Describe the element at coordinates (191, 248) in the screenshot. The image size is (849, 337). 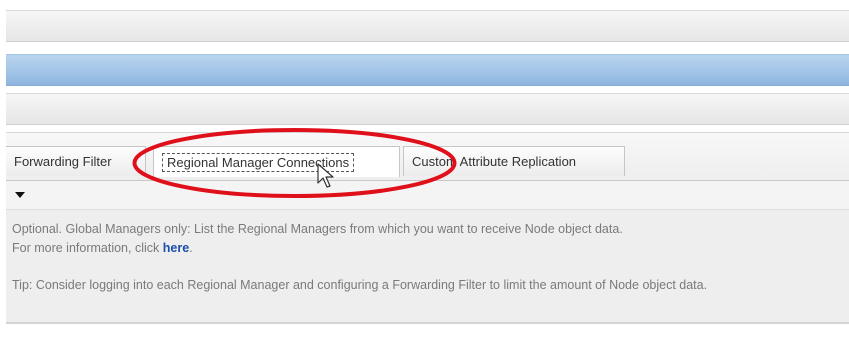
I see `description-line-2-suffix: .` at that location.